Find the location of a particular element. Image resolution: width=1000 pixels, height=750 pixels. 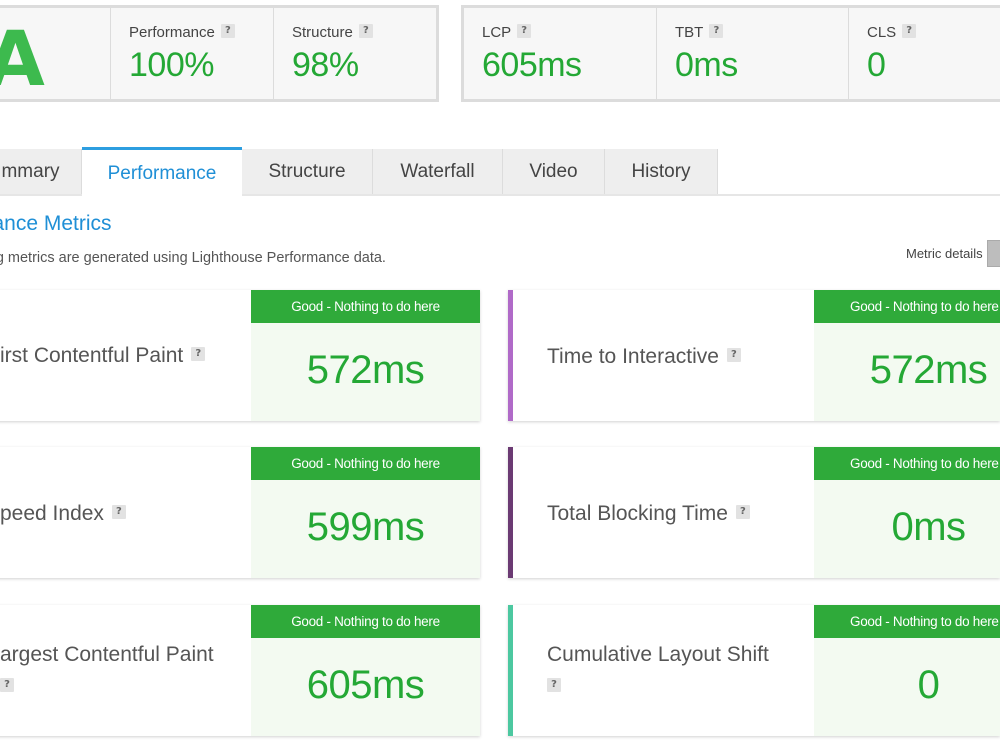

performance-score-cell: Performance? 100% is located at coordinates (192, 53).